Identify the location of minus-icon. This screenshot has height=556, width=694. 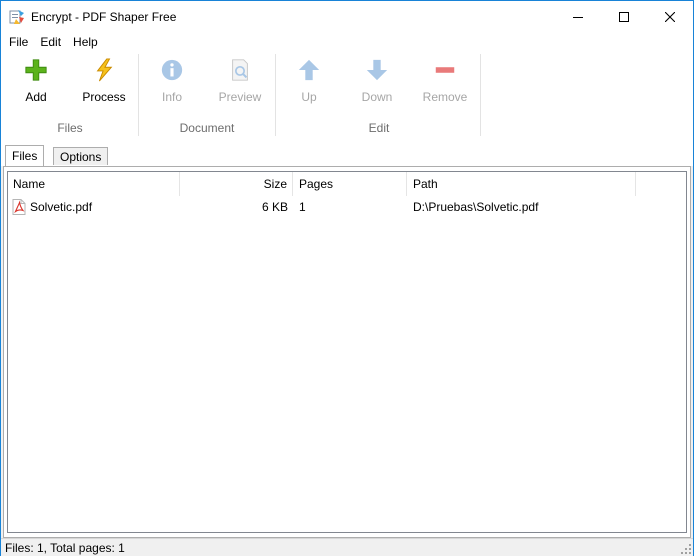
(445, 70).